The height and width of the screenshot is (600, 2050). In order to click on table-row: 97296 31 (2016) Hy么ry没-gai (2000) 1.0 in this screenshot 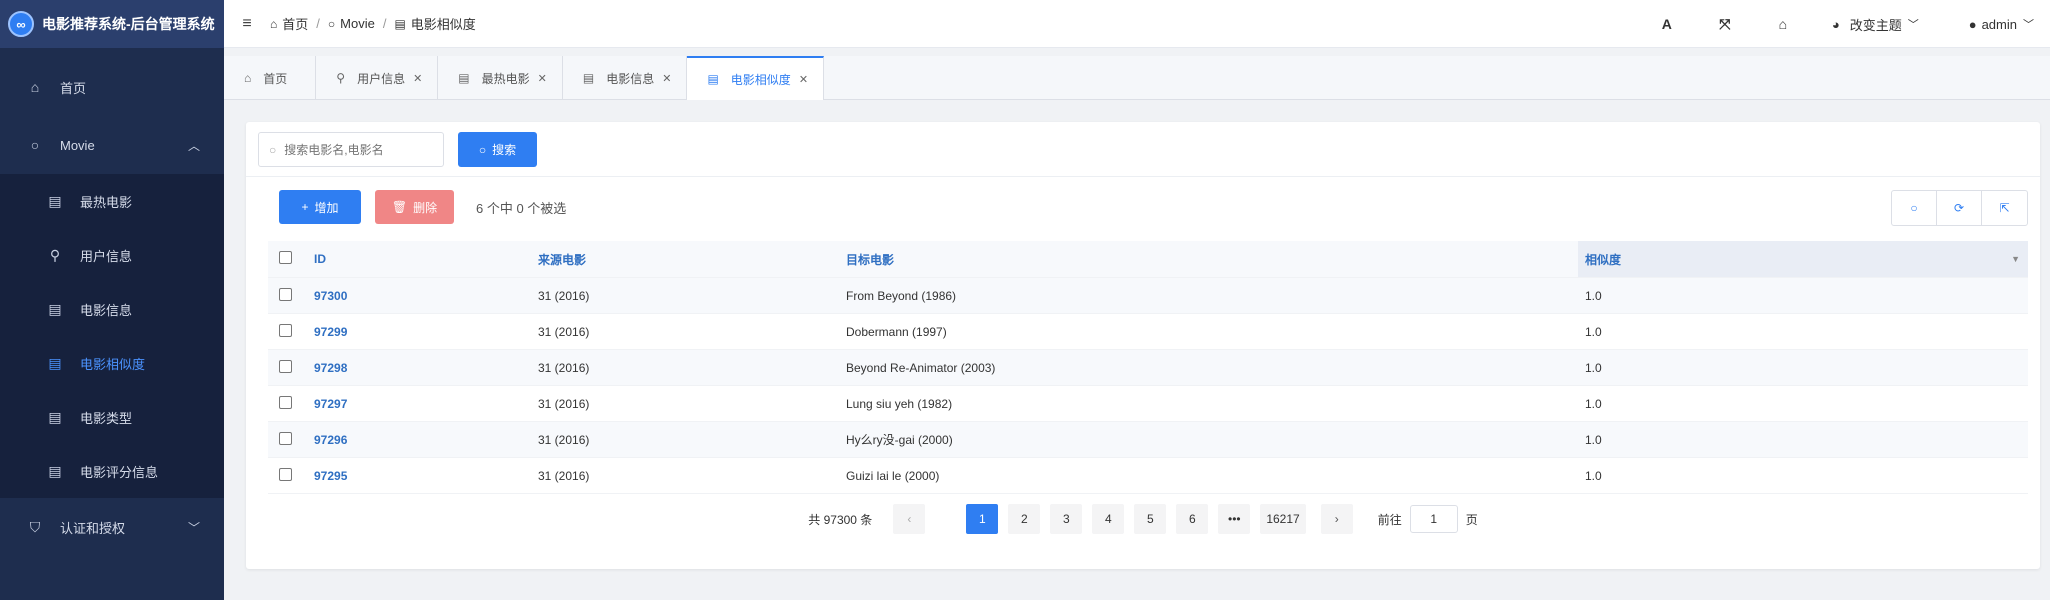, I will do `click(1148, 440)`.